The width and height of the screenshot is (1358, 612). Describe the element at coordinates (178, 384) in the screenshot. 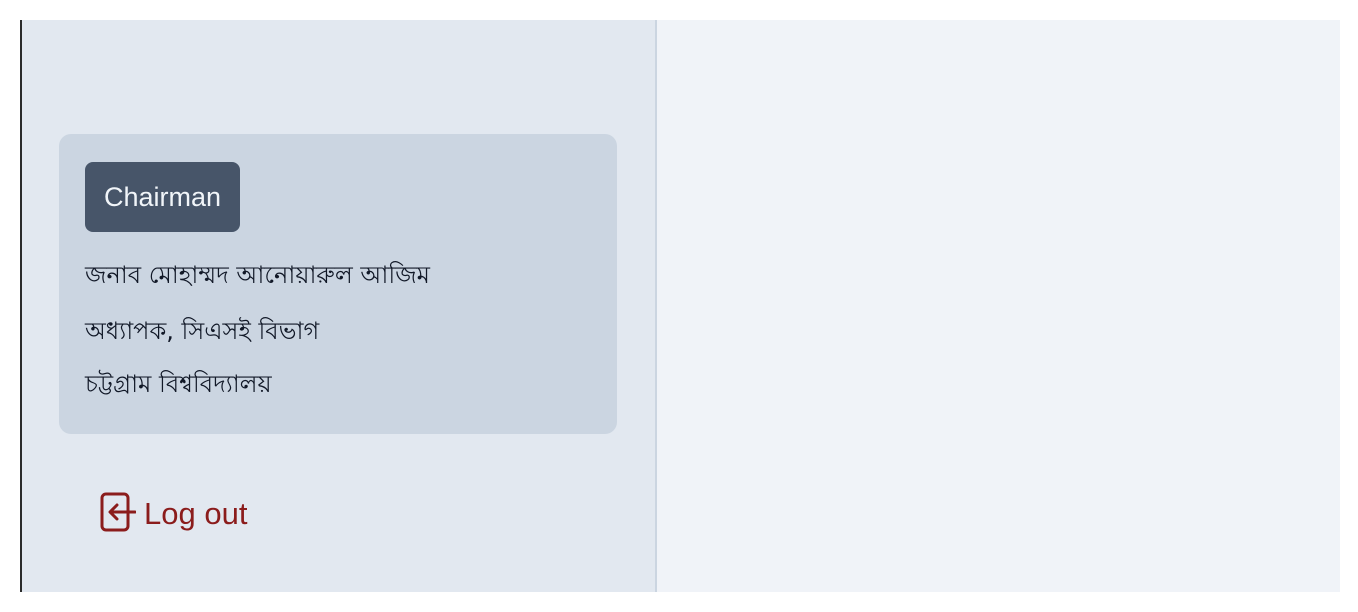

I see `user-institution: চট্টগ্রাম বিশ্ববিদ্যালয়` at that location.